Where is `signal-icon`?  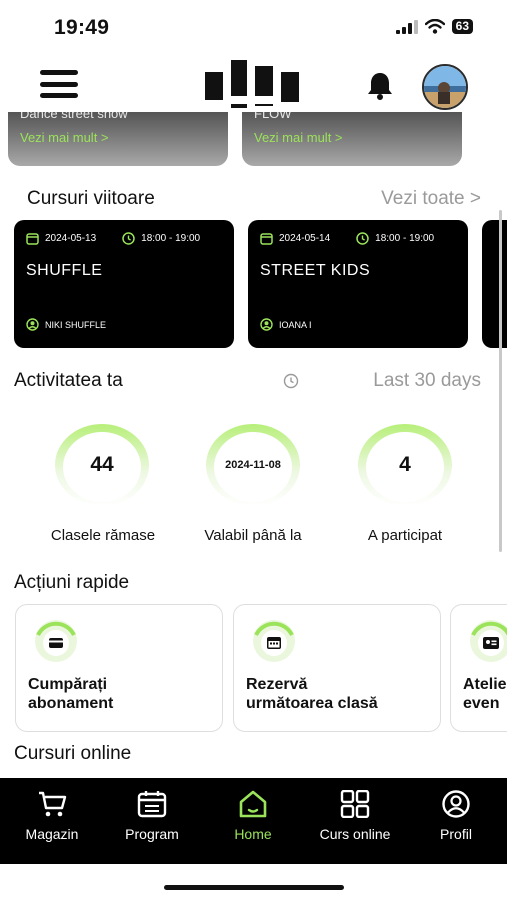 signal-icon is located at coordinates (406, 26).